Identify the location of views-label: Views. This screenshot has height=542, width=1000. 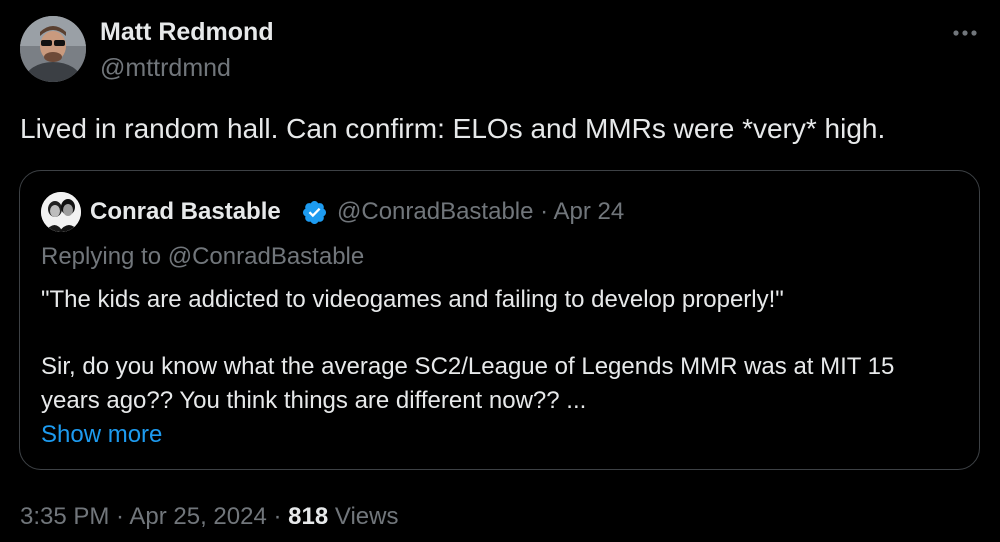
(363, 516).